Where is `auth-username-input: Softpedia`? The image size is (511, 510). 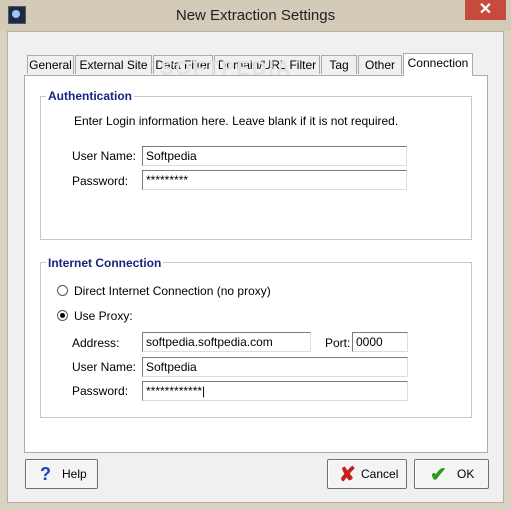
auth-username-input: Softpedia is located at coordinates (274, 156).